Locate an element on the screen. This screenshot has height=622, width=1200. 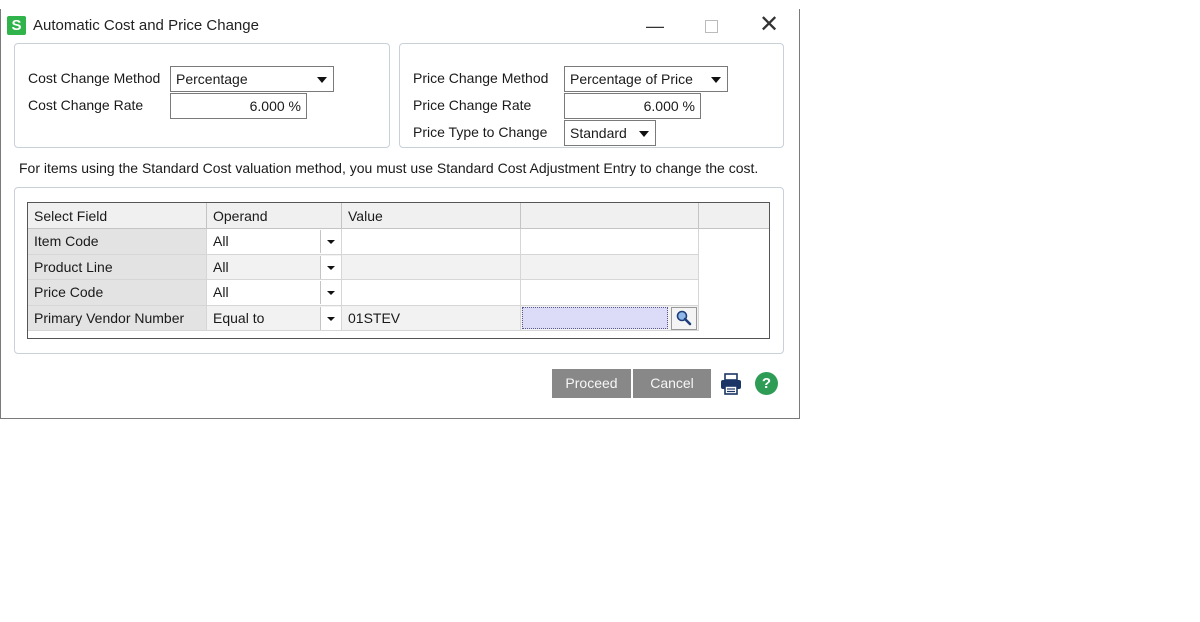
lookup-button is located at coordinates (684, 318).